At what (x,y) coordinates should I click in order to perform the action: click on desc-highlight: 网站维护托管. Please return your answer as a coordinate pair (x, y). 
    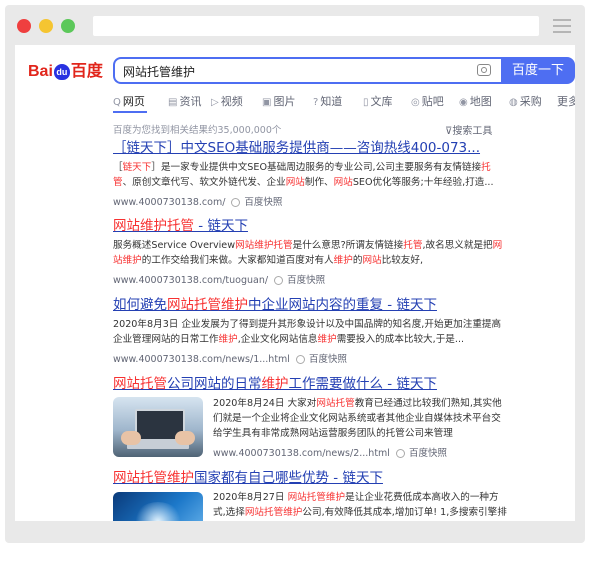
    Looking at the image, I should click on (264, 245).